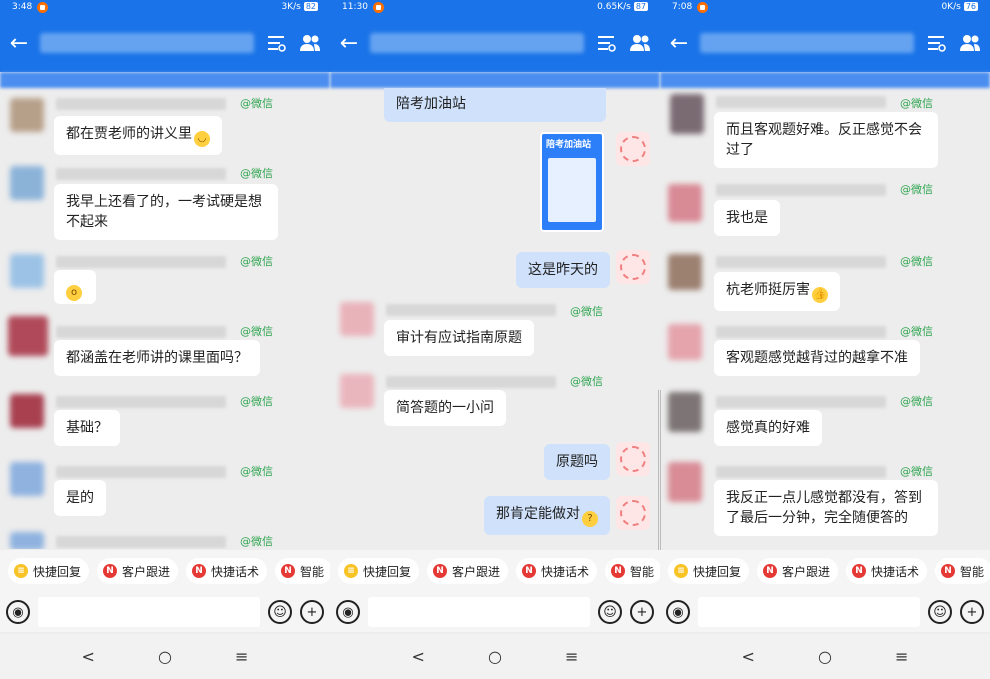 This screenshot has height=679, width=990. I want to click on status-bar: 11:30 0.65K/s 87, so click(495, 7).